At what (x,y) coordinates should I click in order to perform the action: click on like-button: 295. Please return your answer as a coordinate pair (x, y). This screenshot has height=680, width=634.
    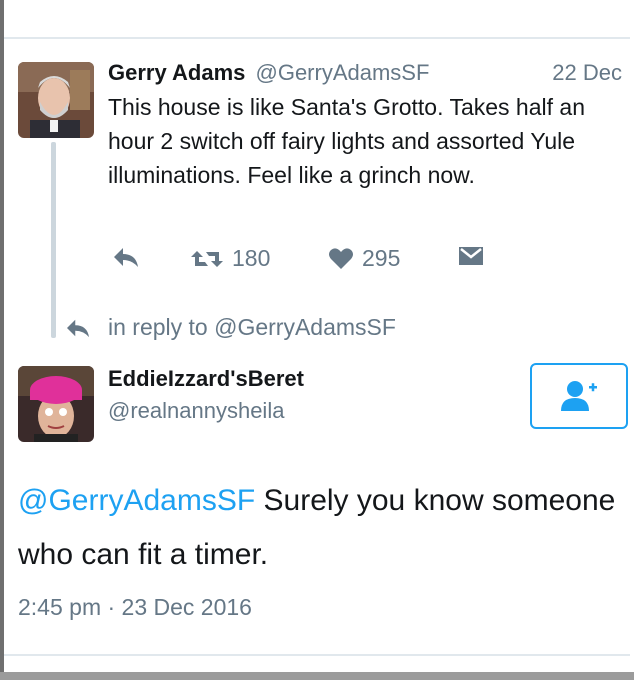
    Looking at the image, I should click on (364, 258).